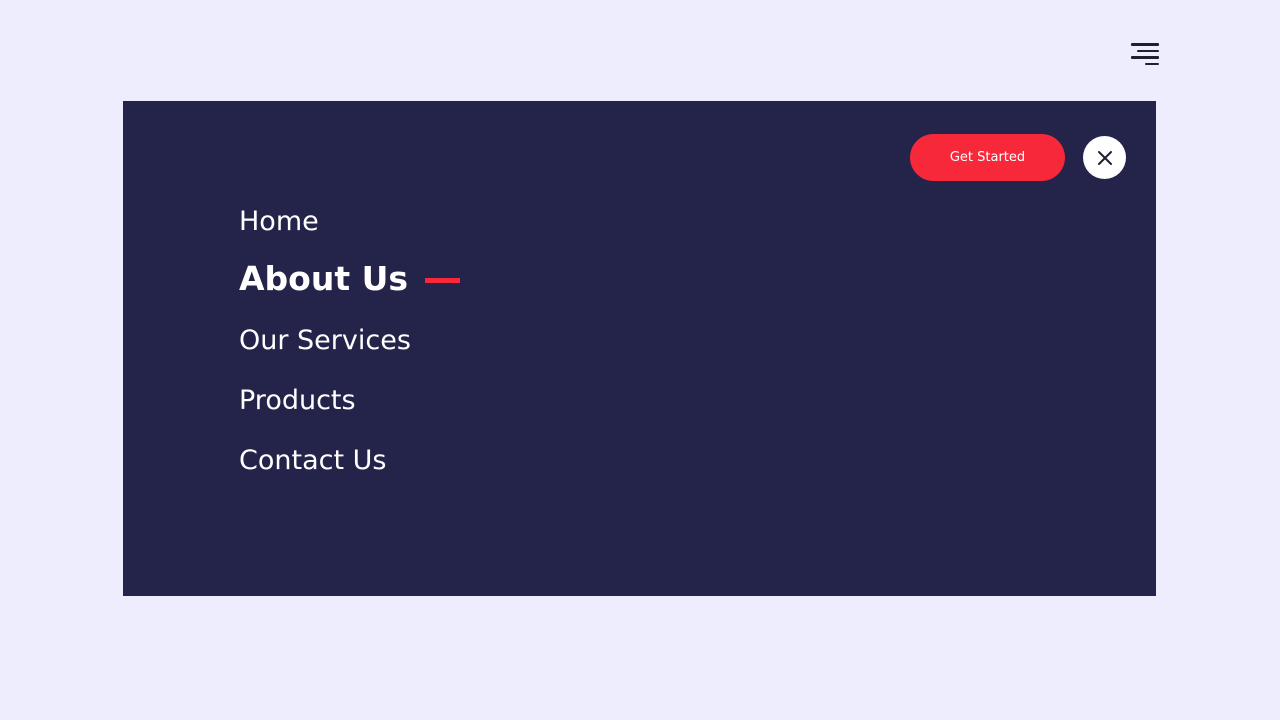 Image resolution: width=1280 pixels, height=720 pixels. Describe the element at coordinates (443, 280) in the screenshot. I see `active-indicator` at that location.